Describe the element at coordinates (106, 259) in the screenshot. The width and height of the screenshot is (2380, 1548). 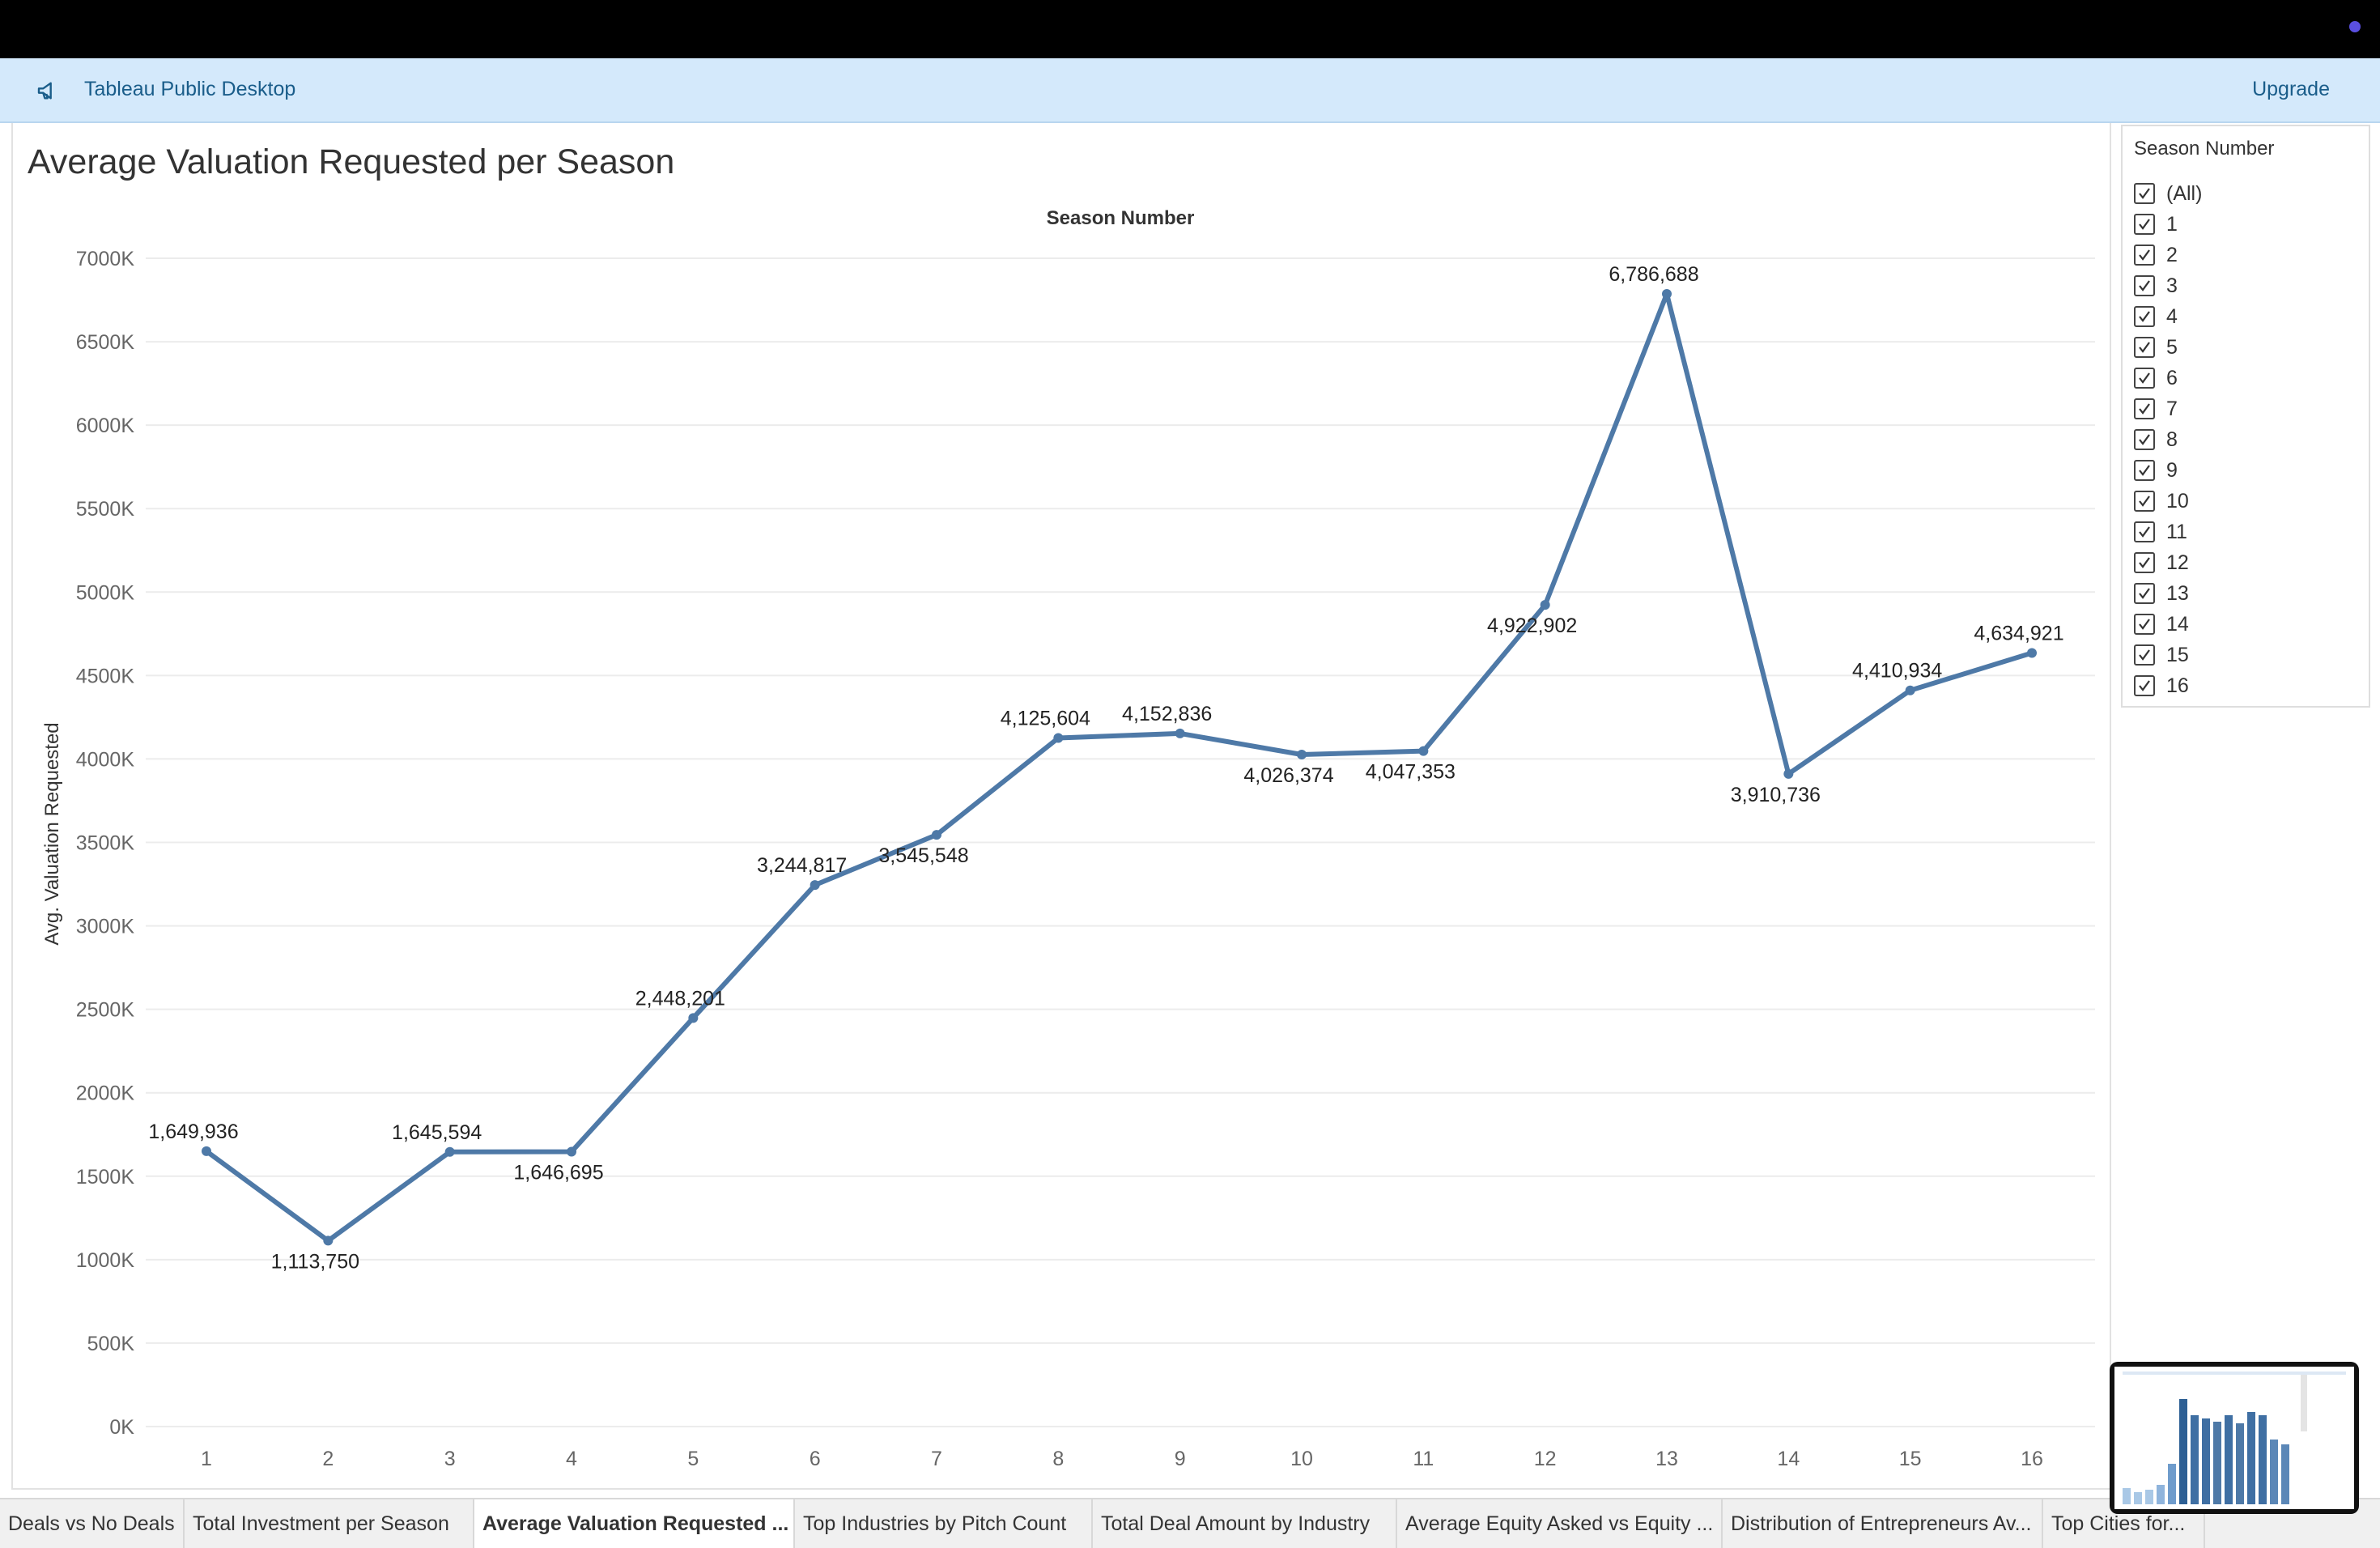
I see `y-tick-label: 7000K` at that location.